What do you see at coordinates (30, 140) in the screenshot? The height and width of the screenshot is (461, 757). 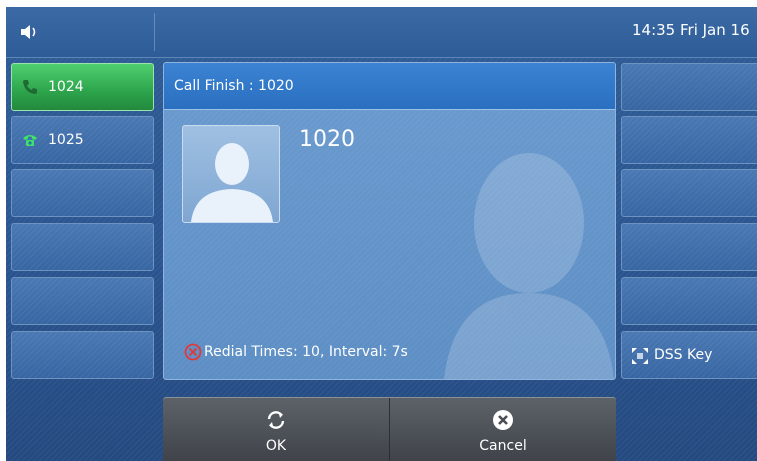 I see `phone-registered-icon` at bounding box center [30, 140].